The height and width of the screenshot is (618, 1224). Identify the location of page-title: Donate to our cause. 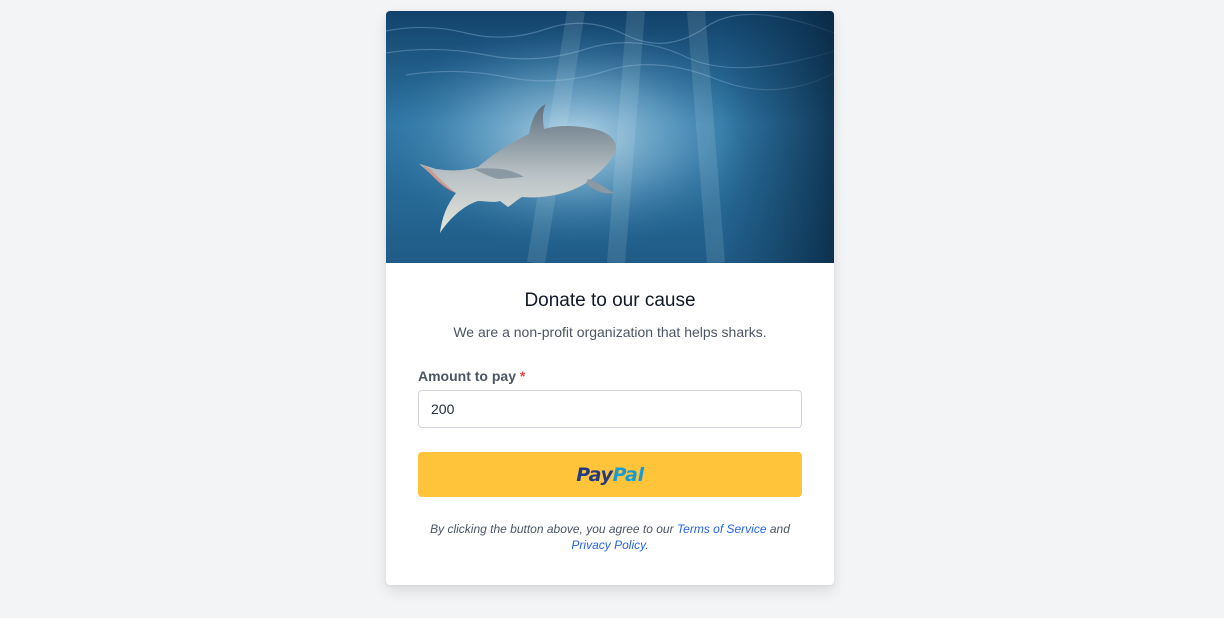
(610, 300).